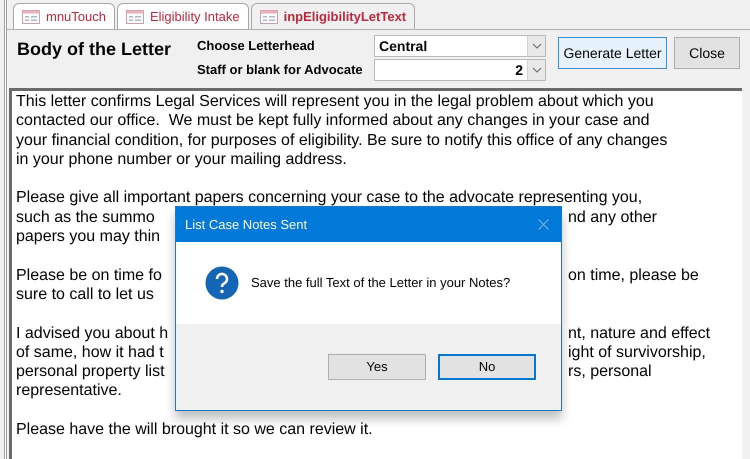  What do you see at coordinates (342, 140) in the screenshot?
I see `letter-text-line: your financial condition, for purposes of eligibility. Be sure to notify this office of any changes` at bounding box center [342, 140].